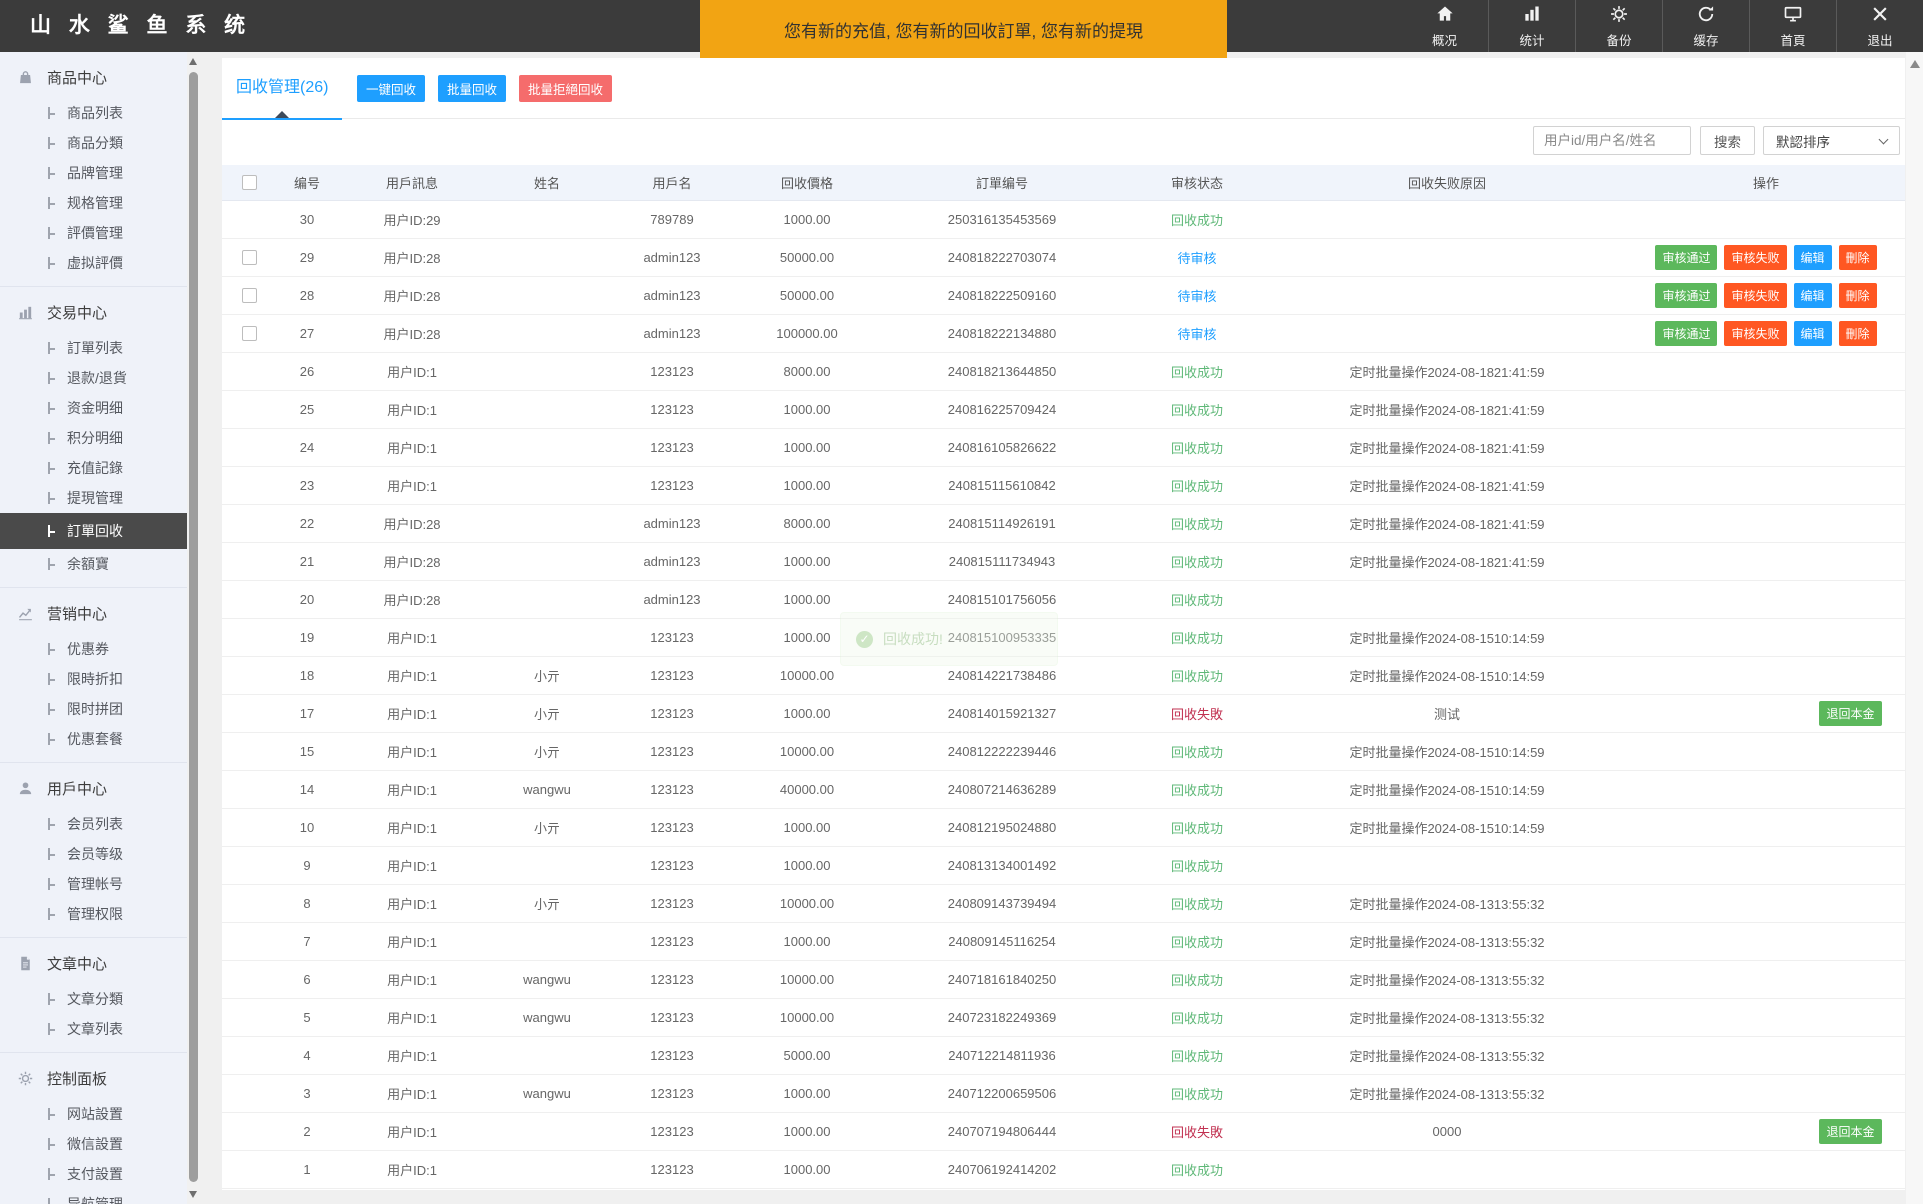 Image resolution: width=1923 pixels, height=1204 pixels. I want to click on sidebar-item-积分明细: 积分明细, so click(93, 438).